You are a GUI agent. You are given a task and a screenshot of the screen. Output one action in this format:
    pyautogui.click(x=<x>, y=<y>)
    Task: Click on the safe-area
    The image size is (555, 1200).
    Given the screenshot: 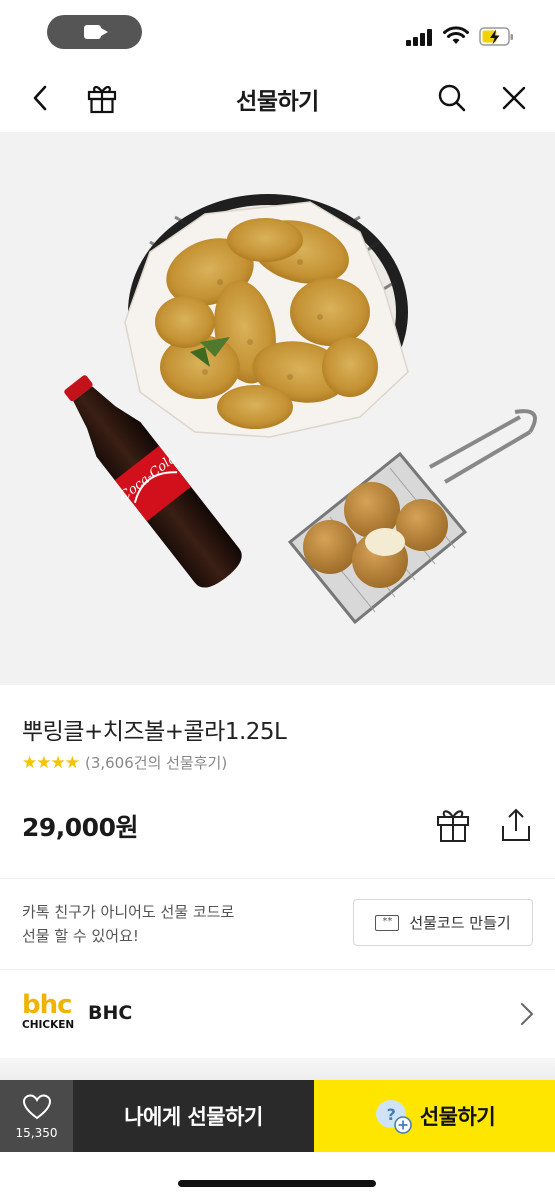 What is the action you would take?
    pyautogui.click(x=277, y=1176)
    